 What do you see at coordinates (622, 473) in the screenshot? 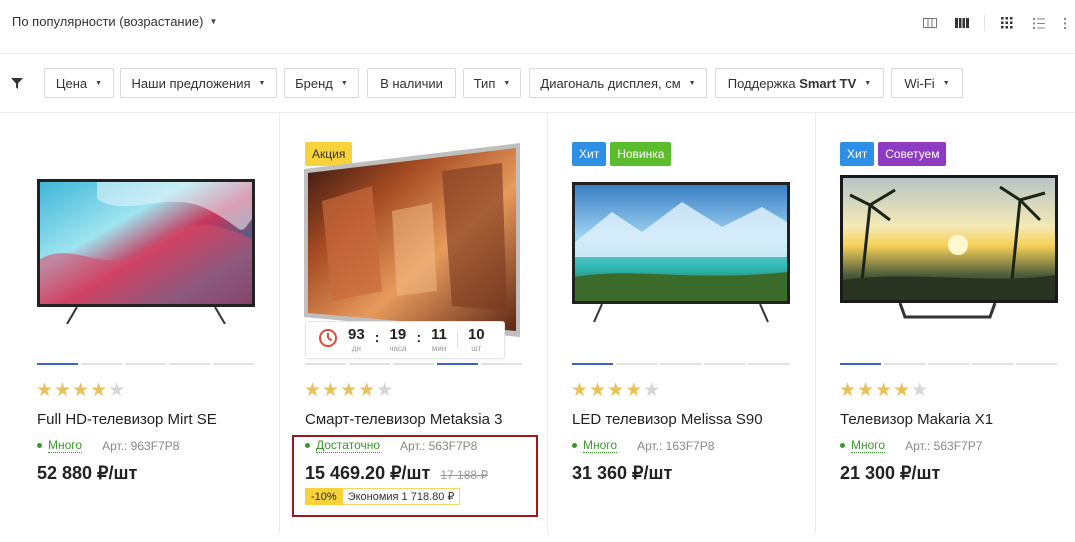
I see `product-price: 31 360 ₽/шт` at bounding box center [622, 473].